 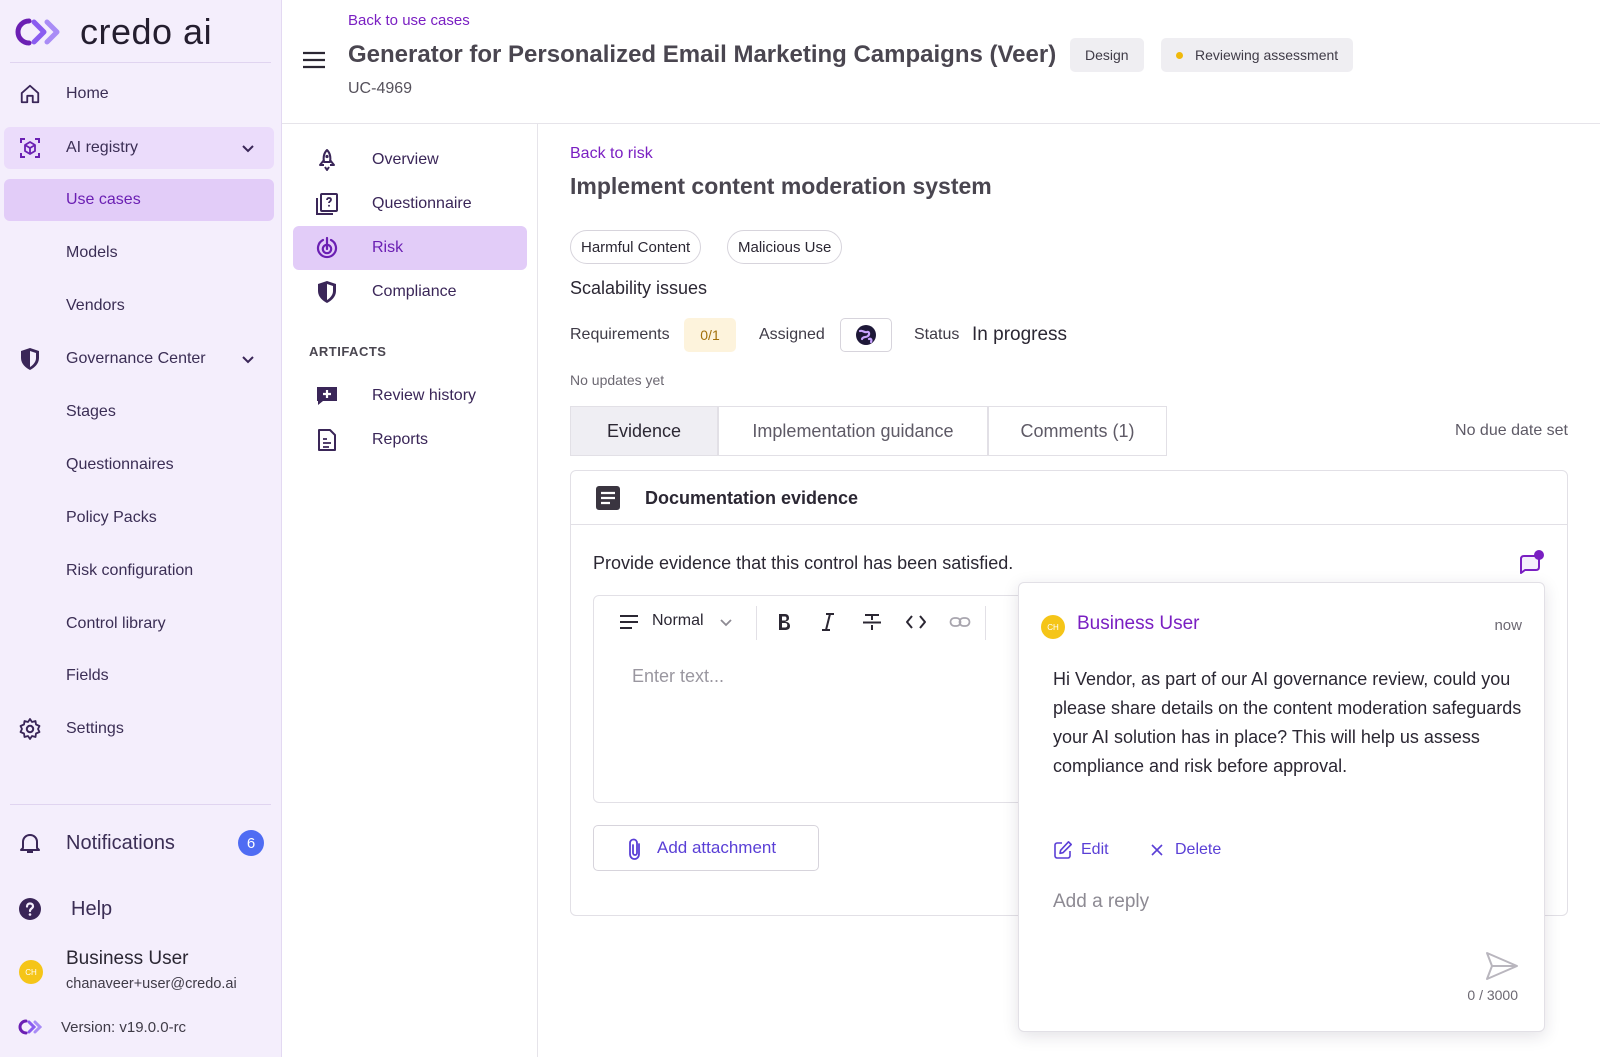 I want to click on sidebar-item-label: Governance Center, so click(x=136, y=358).